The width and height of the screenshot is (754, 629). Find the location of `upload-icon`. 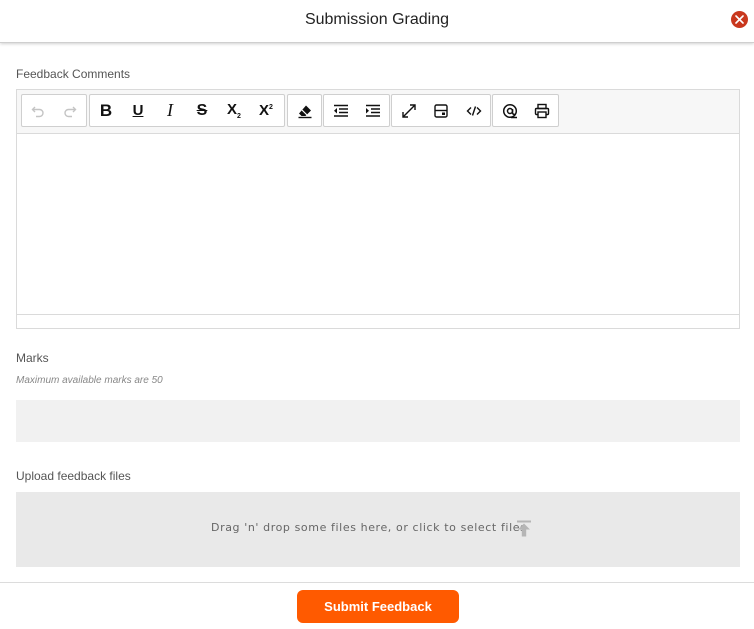

upload-icon is located at coordinates (524, 528).